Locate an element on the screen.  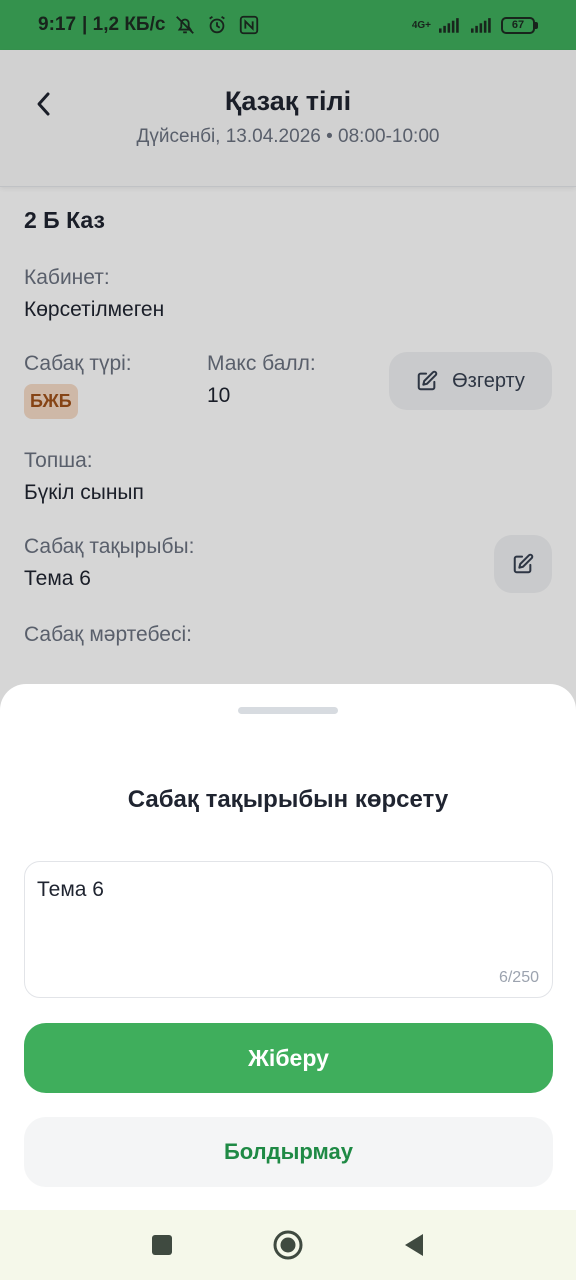
max-score-value: 10 is located at coordinates (219, 395).